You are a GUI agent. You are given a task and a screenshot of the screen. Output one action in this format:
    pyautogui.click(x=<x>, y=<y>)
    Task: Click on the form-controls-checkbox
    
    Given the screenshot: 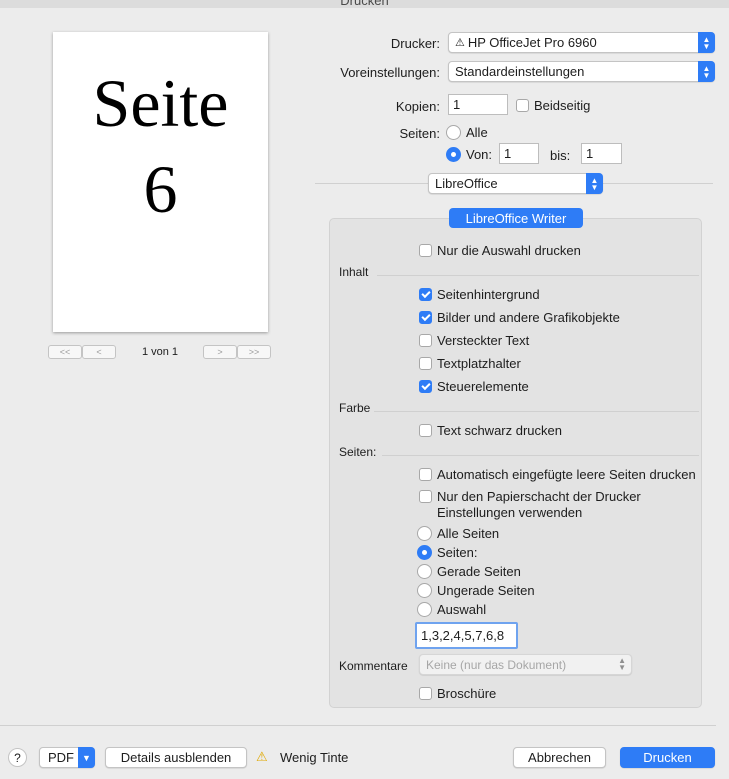 What is the action you would take?
    pyautogui.click(x=425, y=386)
    